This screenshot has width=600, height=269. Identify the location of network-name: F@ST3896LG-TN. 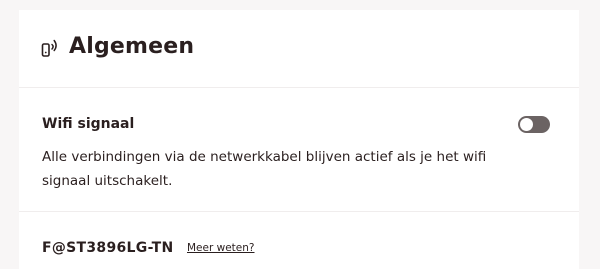
(108, 248).